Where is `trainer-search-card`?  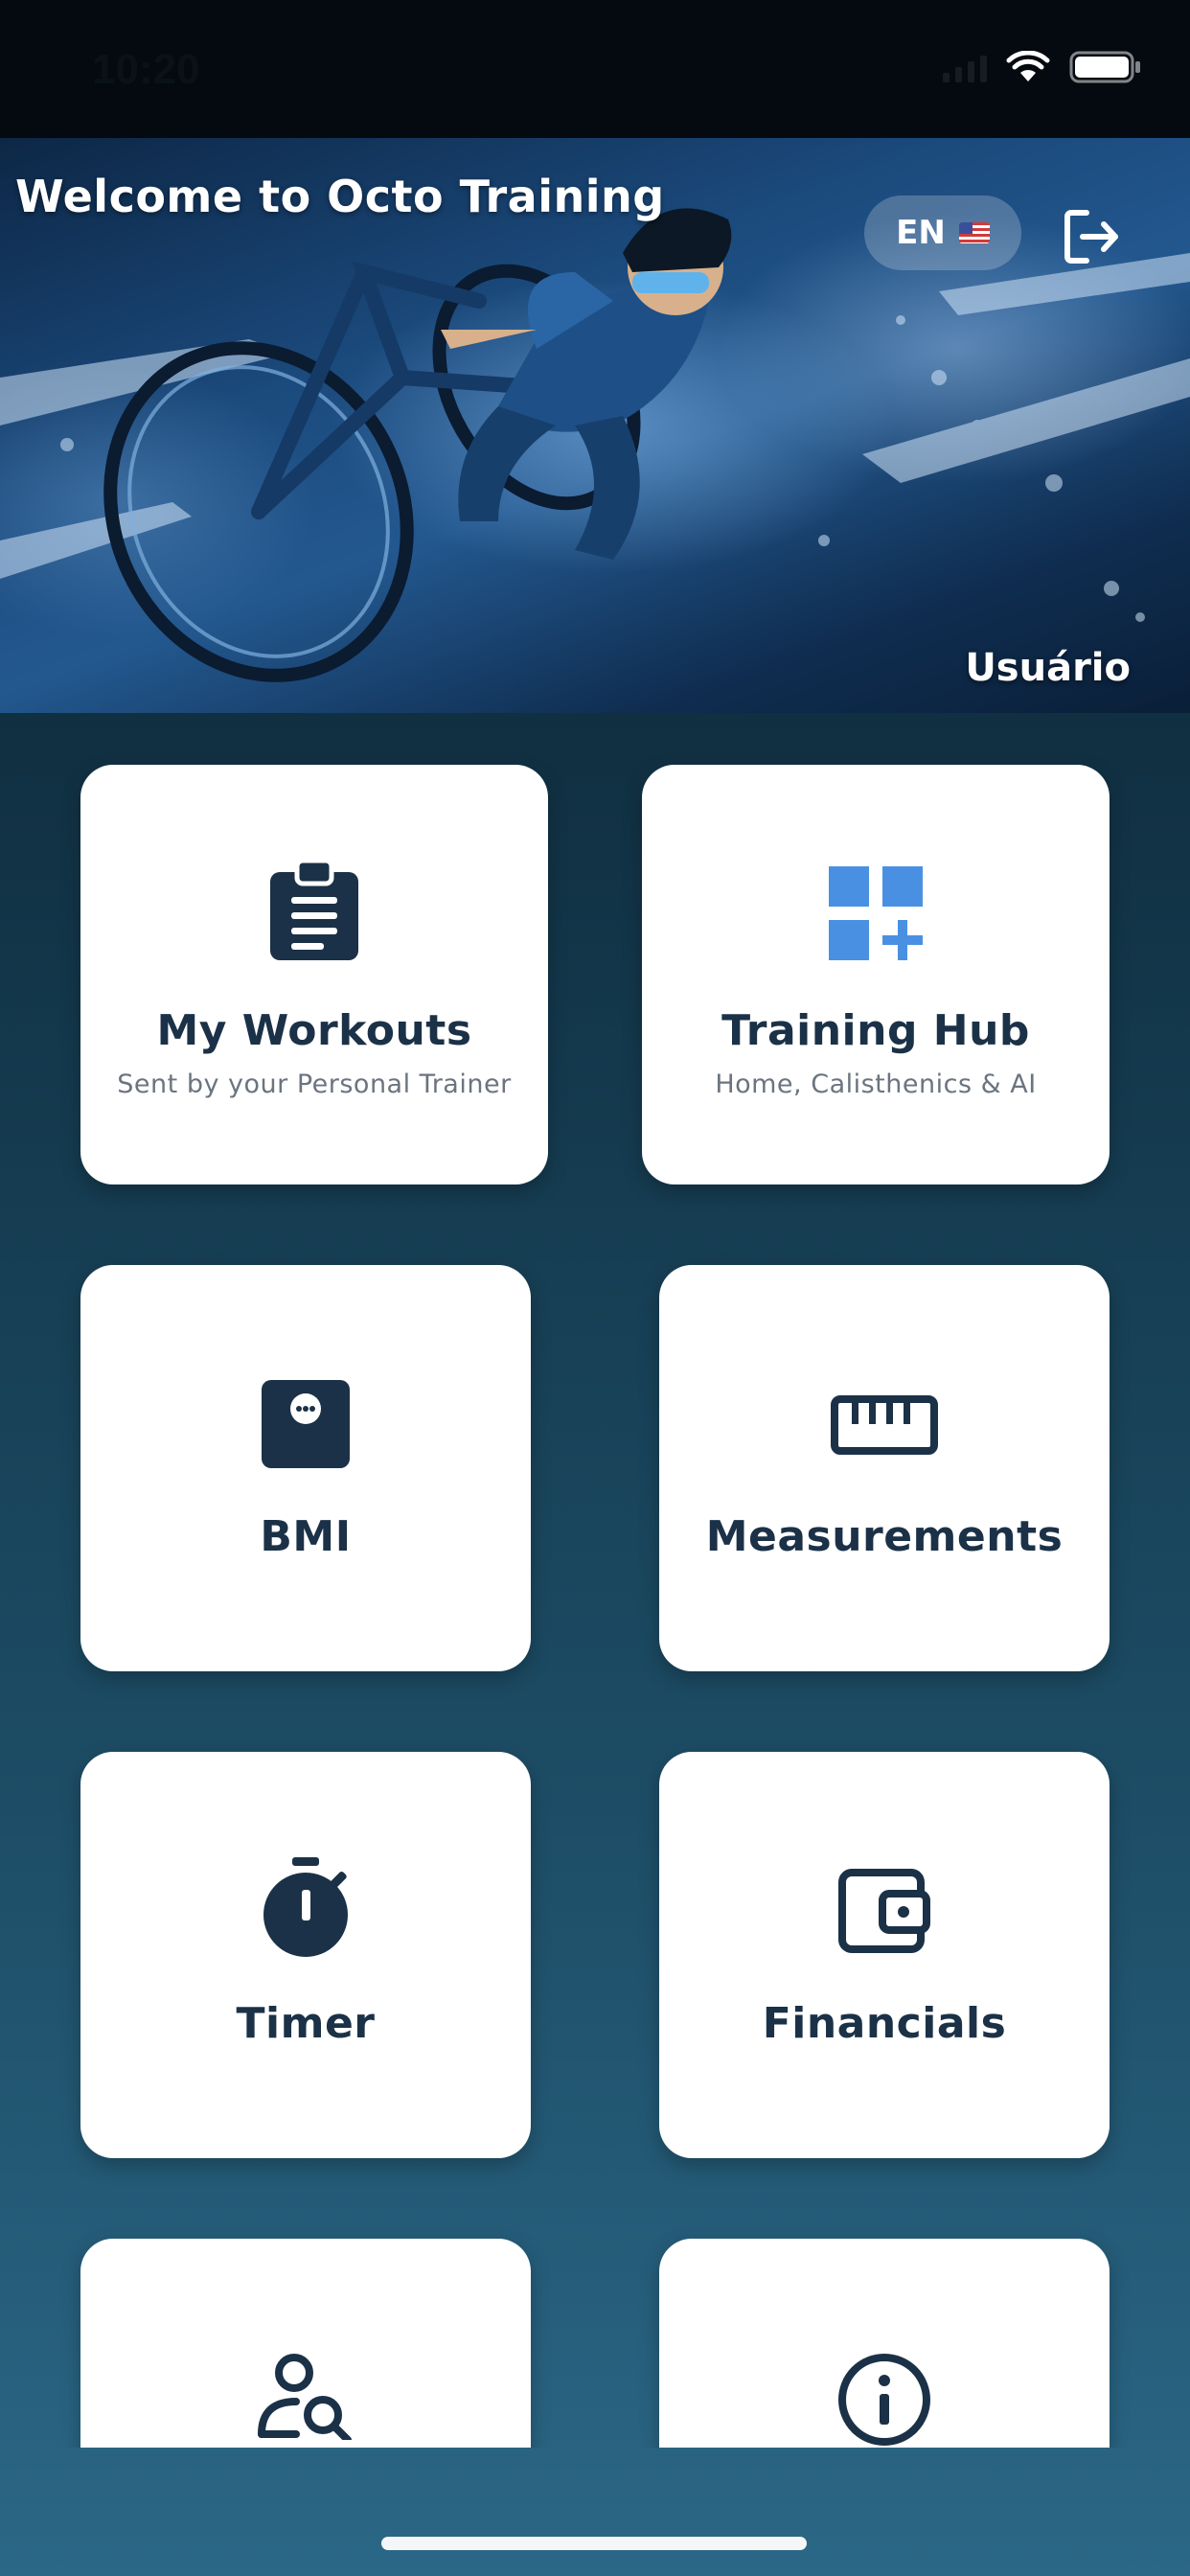 trainer-search-card is located at coordinates (305, 2343).